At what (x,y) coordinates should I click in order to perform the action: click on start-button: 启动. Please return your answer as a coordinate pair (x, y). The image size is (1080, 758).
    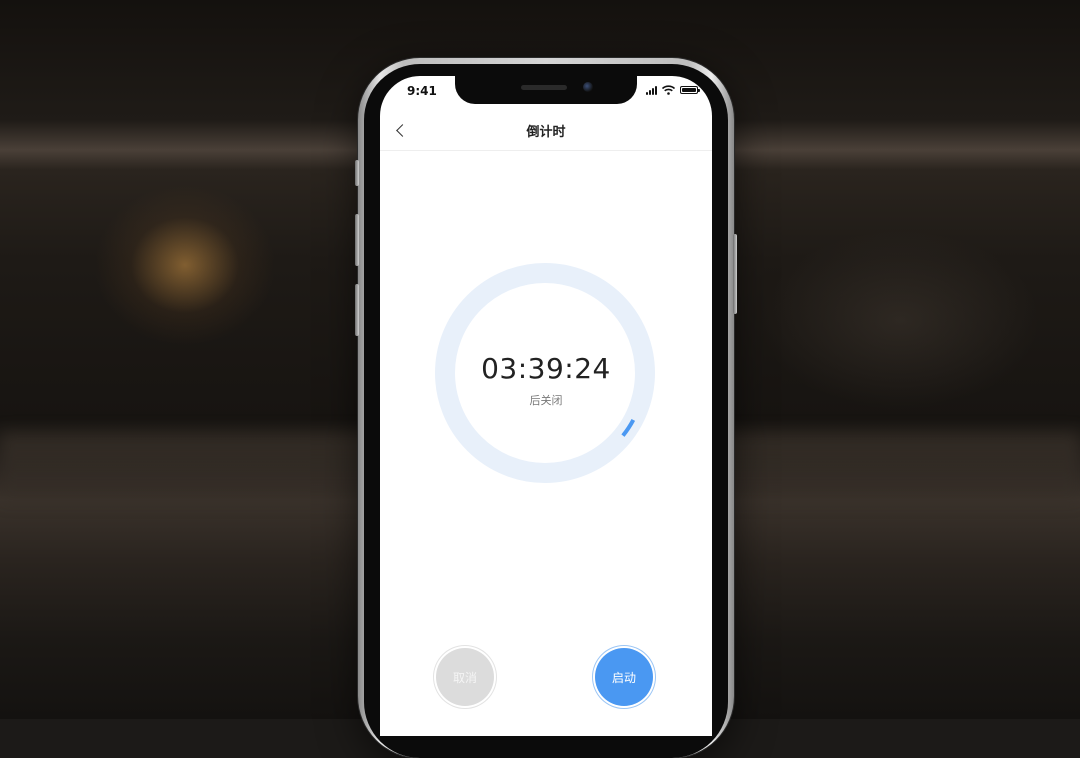
    Looking at the image, I should click on (624, 677).